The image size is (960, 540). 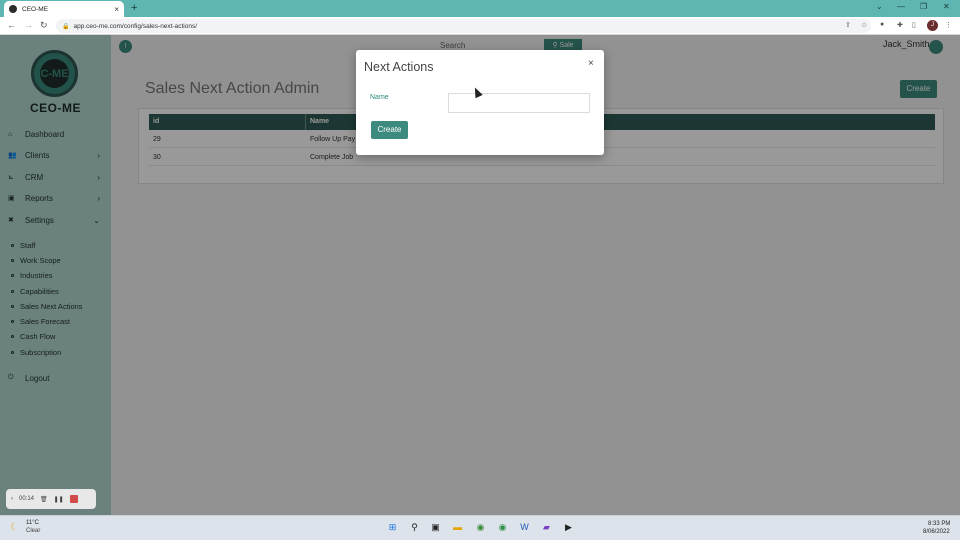 I want to click on chrome-active-icon: ◉, so click(x=502, y=527).